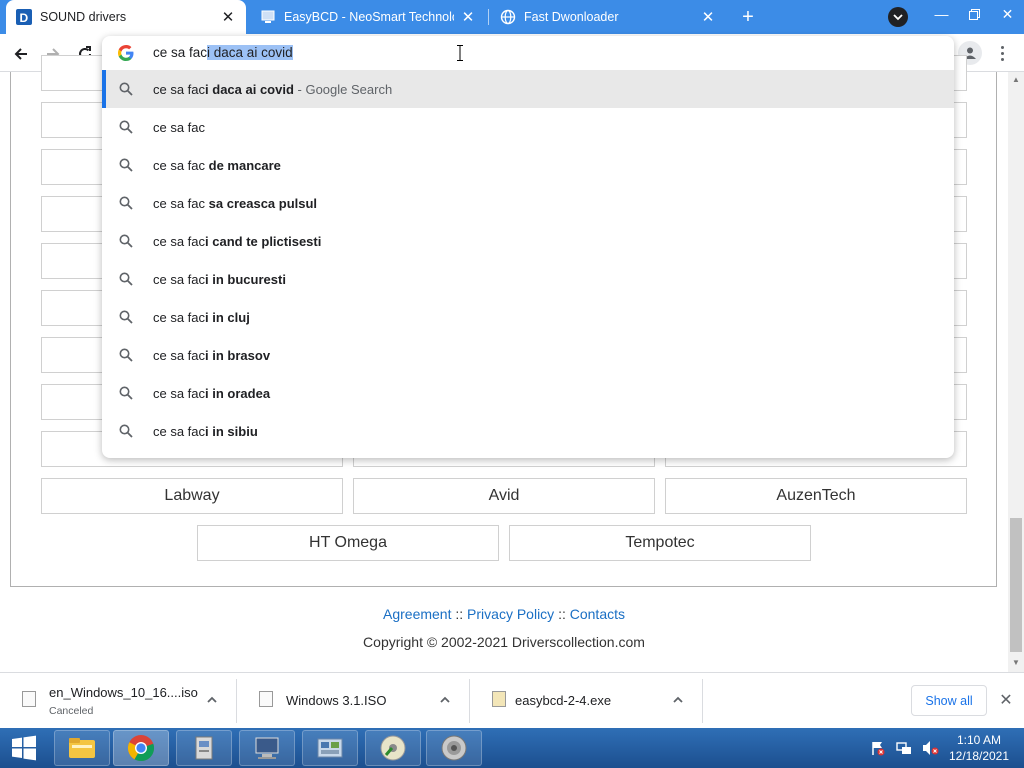  What do you see at coordinates (24, 748) in the screenshot?
I see `start-button` at bounding box center [24, 748].